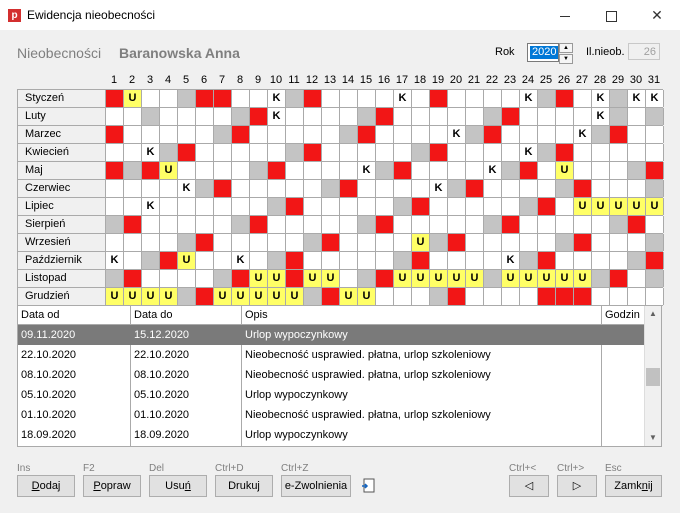  What do you see at coordinates (46, 486) in the screenshot?
I see `add-button: Dodaj` at bounding box center [46, 486].